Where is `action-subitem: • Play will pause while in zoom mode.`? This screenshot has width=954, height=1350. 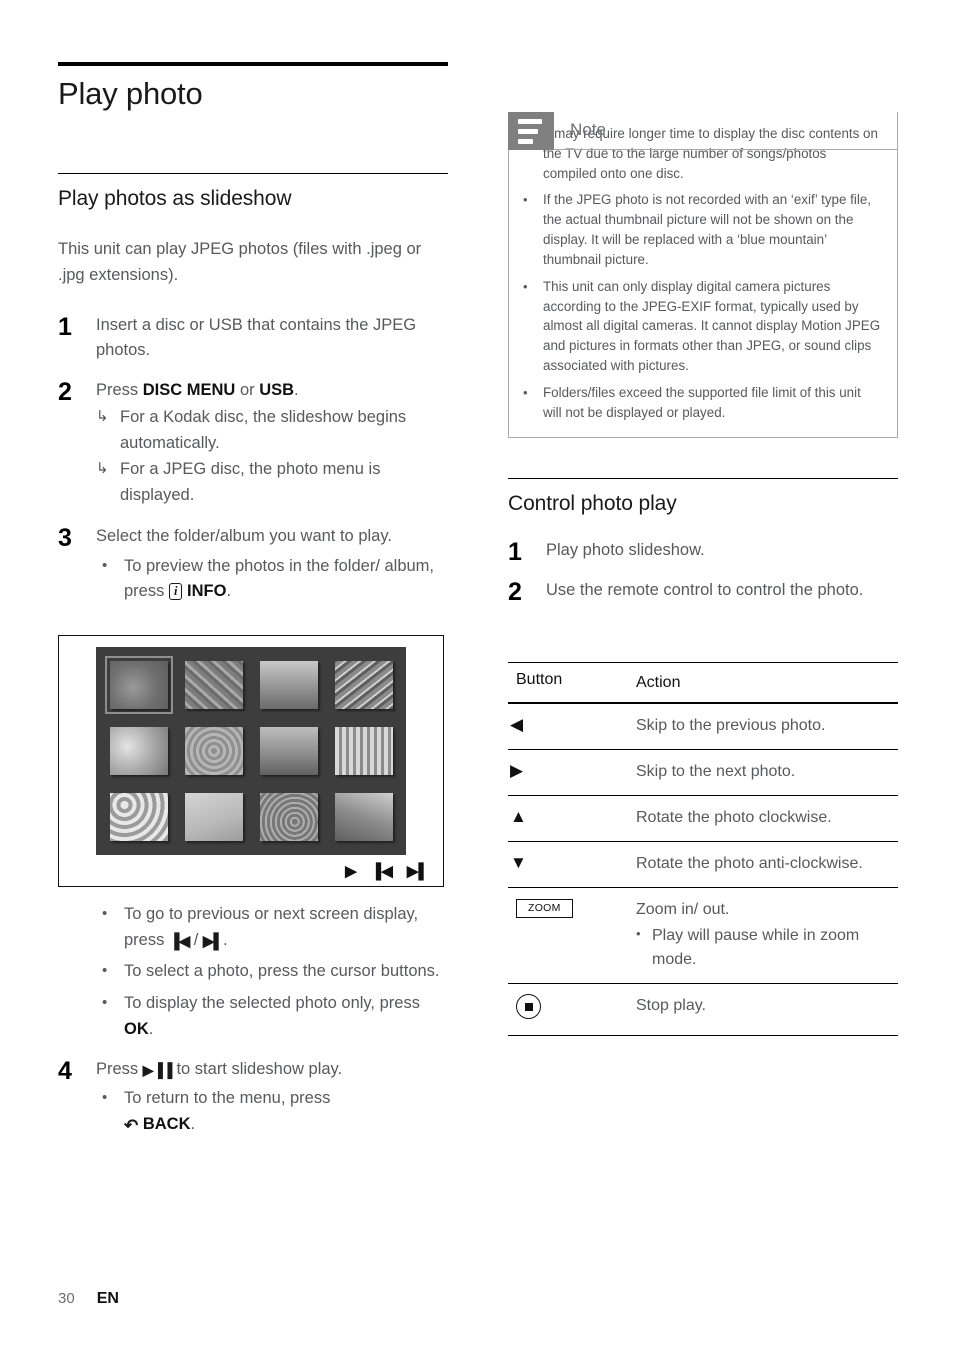
action-subitem: • Play will pause while in zoom mode. is located at coordinates (767, 948).